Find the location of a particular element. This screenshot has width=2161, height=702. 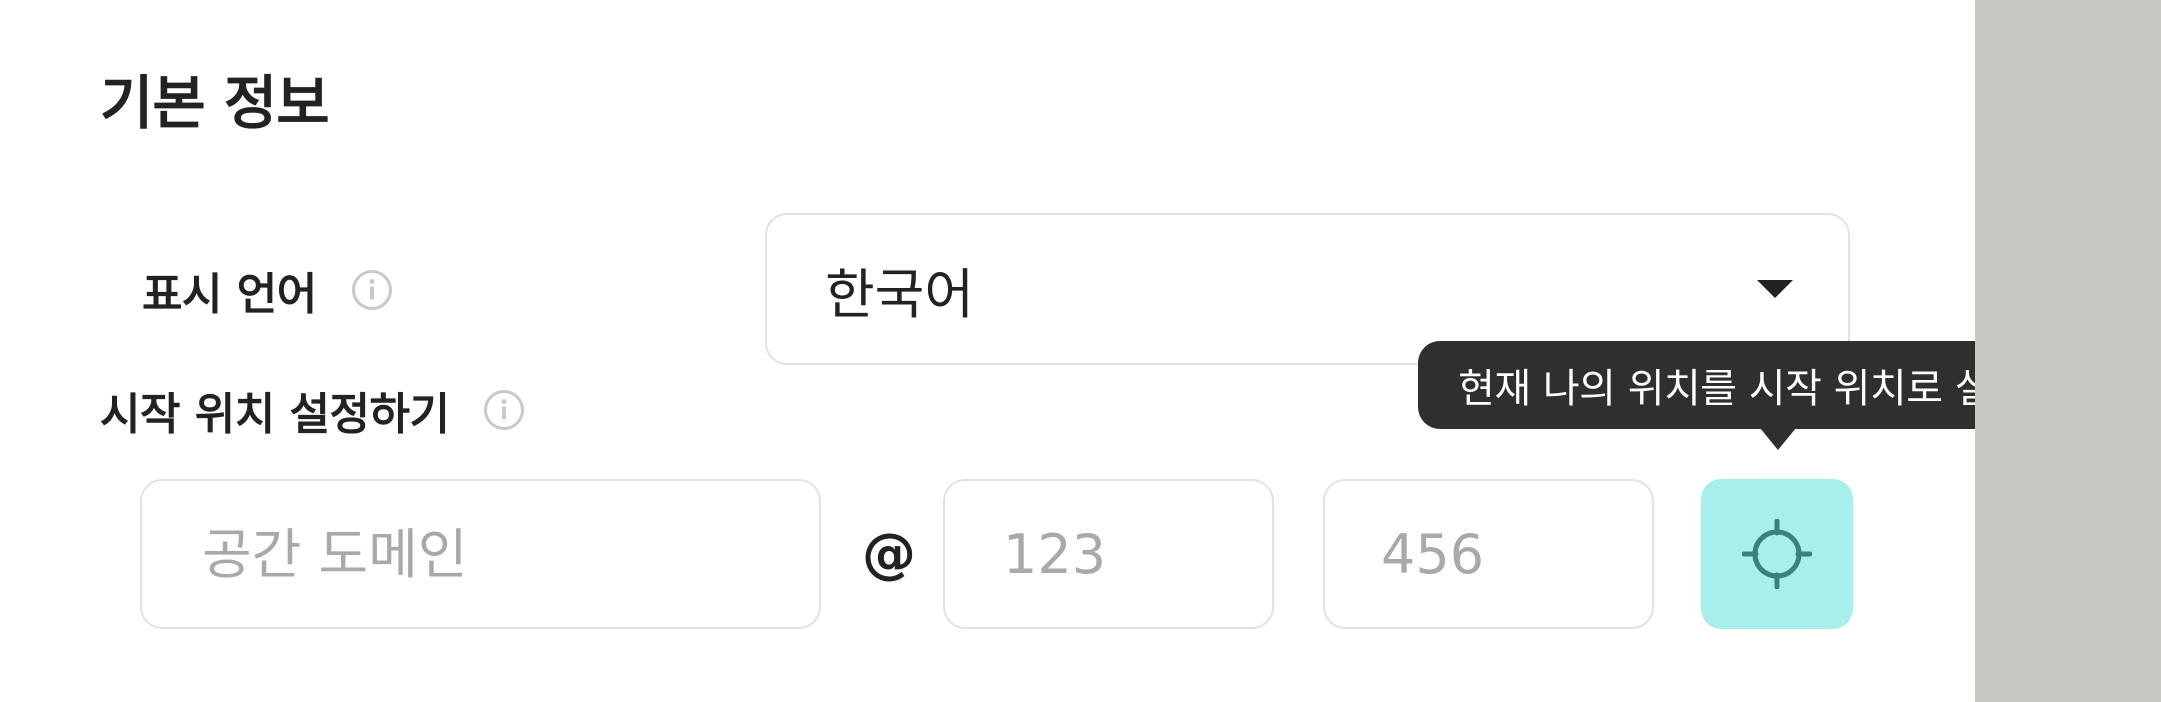

display-language-label-row: 표시 언어 is located at coordinates (267, 290).